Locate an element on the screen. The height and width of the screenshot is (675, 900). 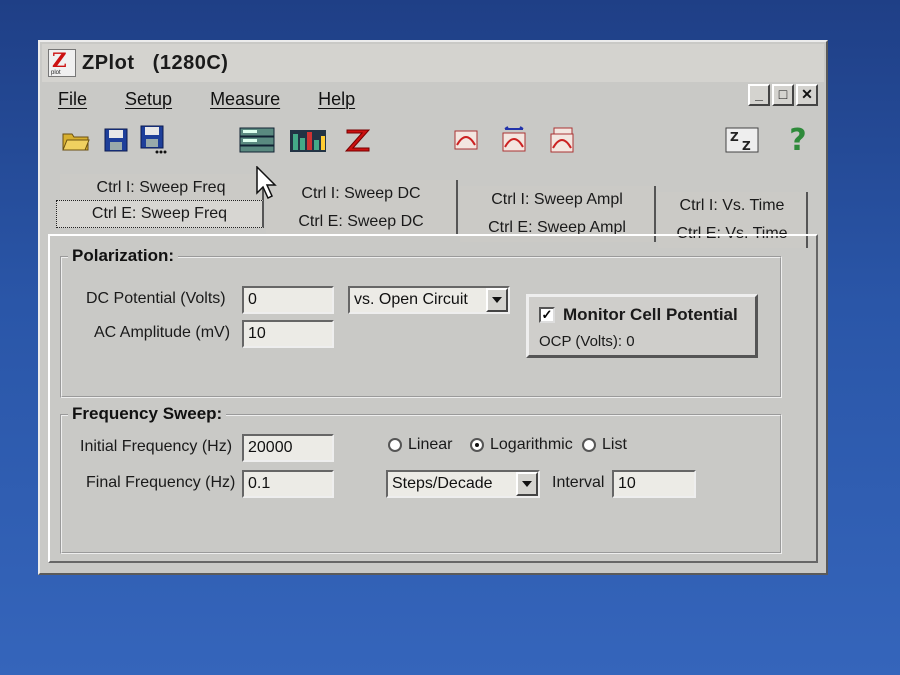
tab-ctrl-e-sweep-dc: Ctrl E: Sweep DC is located at coordinates (362, 222).